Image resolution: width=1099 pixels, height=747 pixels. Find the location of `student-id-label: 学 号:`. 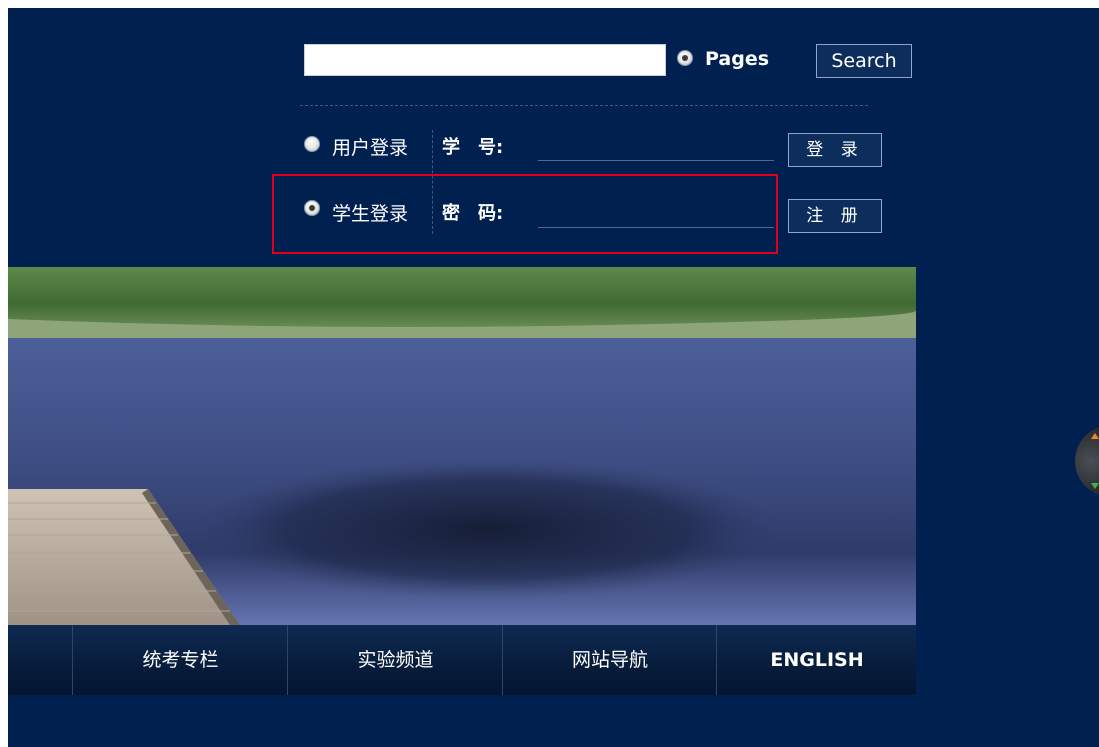

student-id-label: 学 号: is located at coordinates (473, 147).